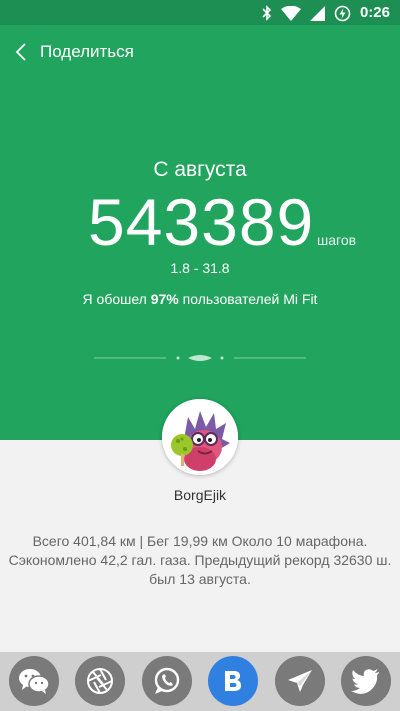 The image size is (400, 711). I want to click on share-wechat-button, so click(34, 681).